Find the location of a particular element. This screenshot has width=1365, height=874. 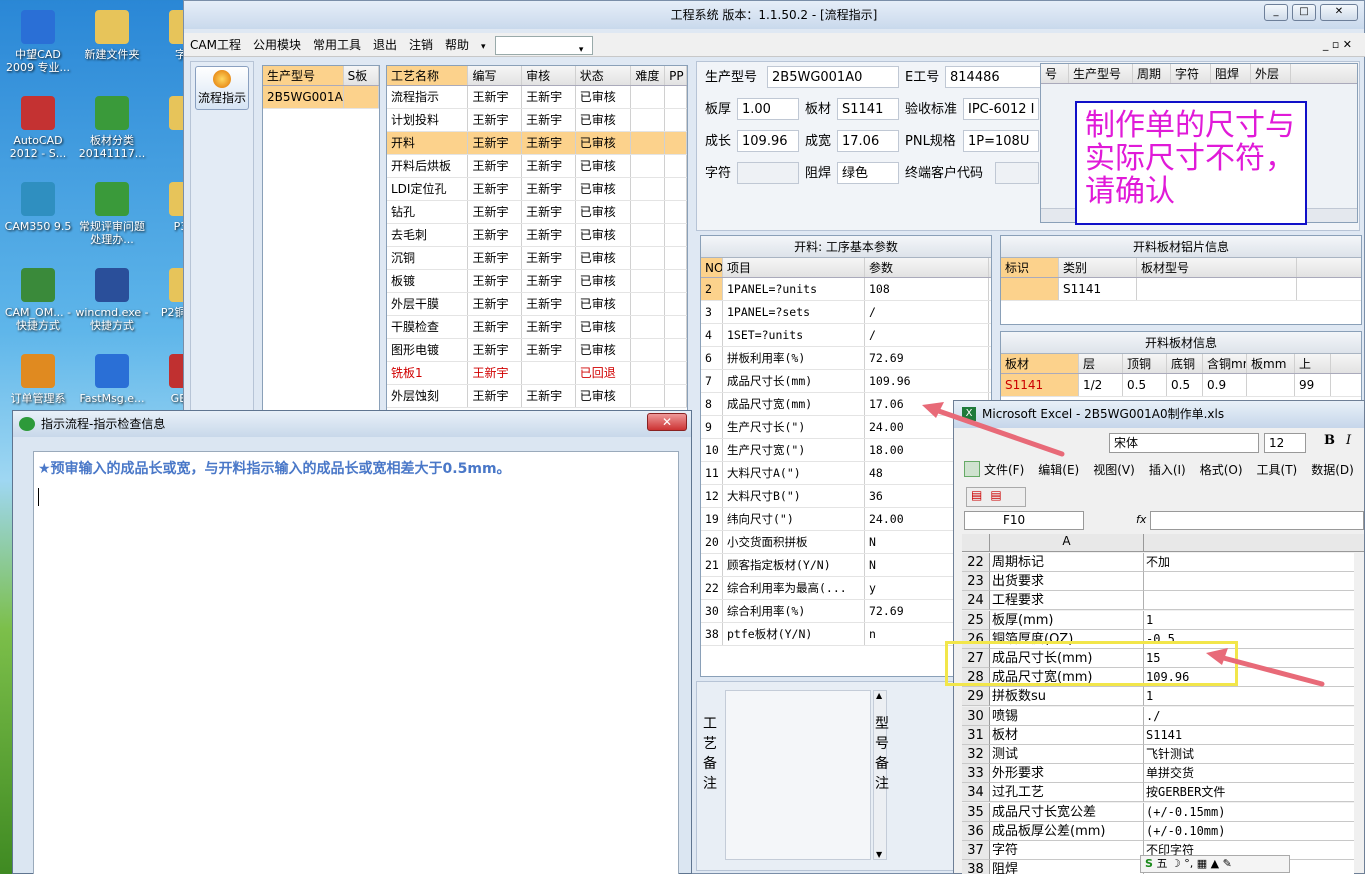

arrow-to-param is located at coordinates (996, 431).